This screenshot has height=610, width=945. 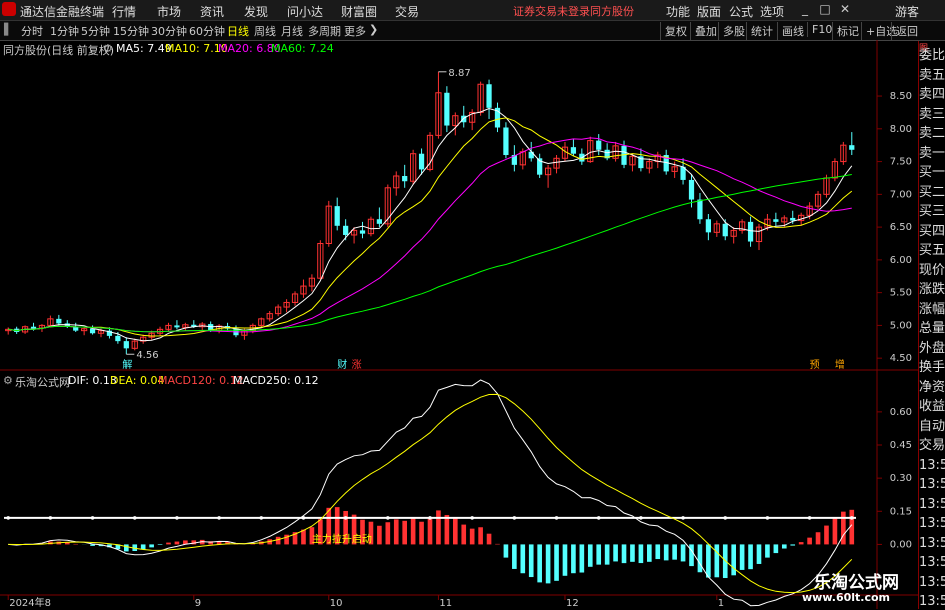 I want to click on sidebar-item-18: 收益, so click(x=932, y=406).